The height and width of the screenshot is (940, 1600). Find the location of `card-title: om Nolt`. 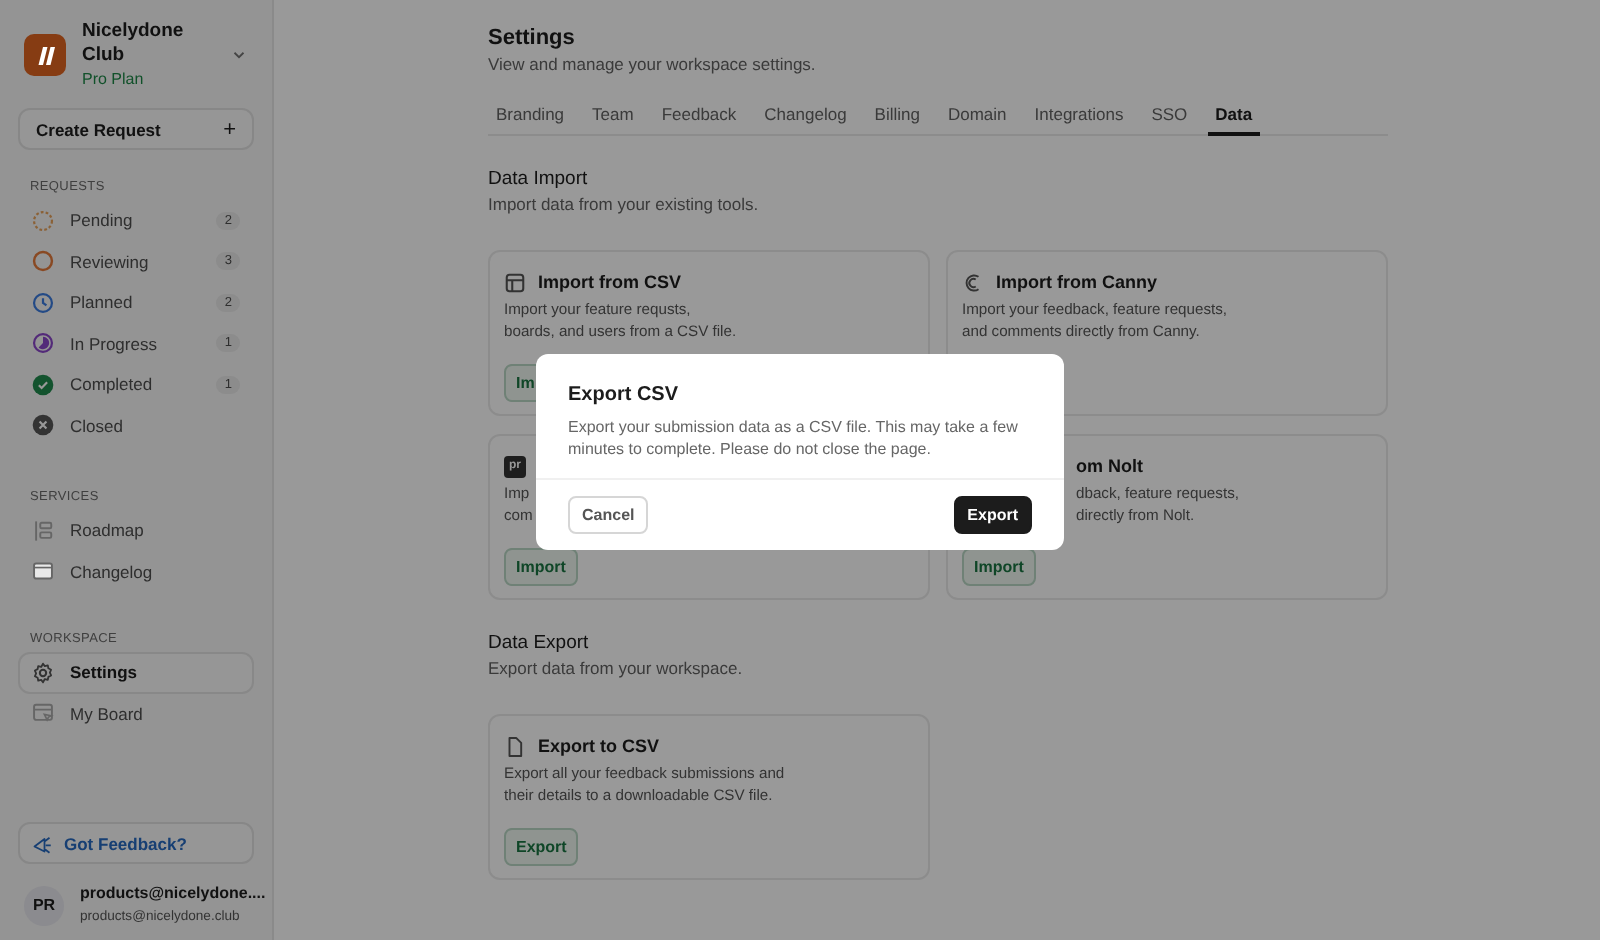

card-title: om Nolt is located at coordinates (1109, 466).